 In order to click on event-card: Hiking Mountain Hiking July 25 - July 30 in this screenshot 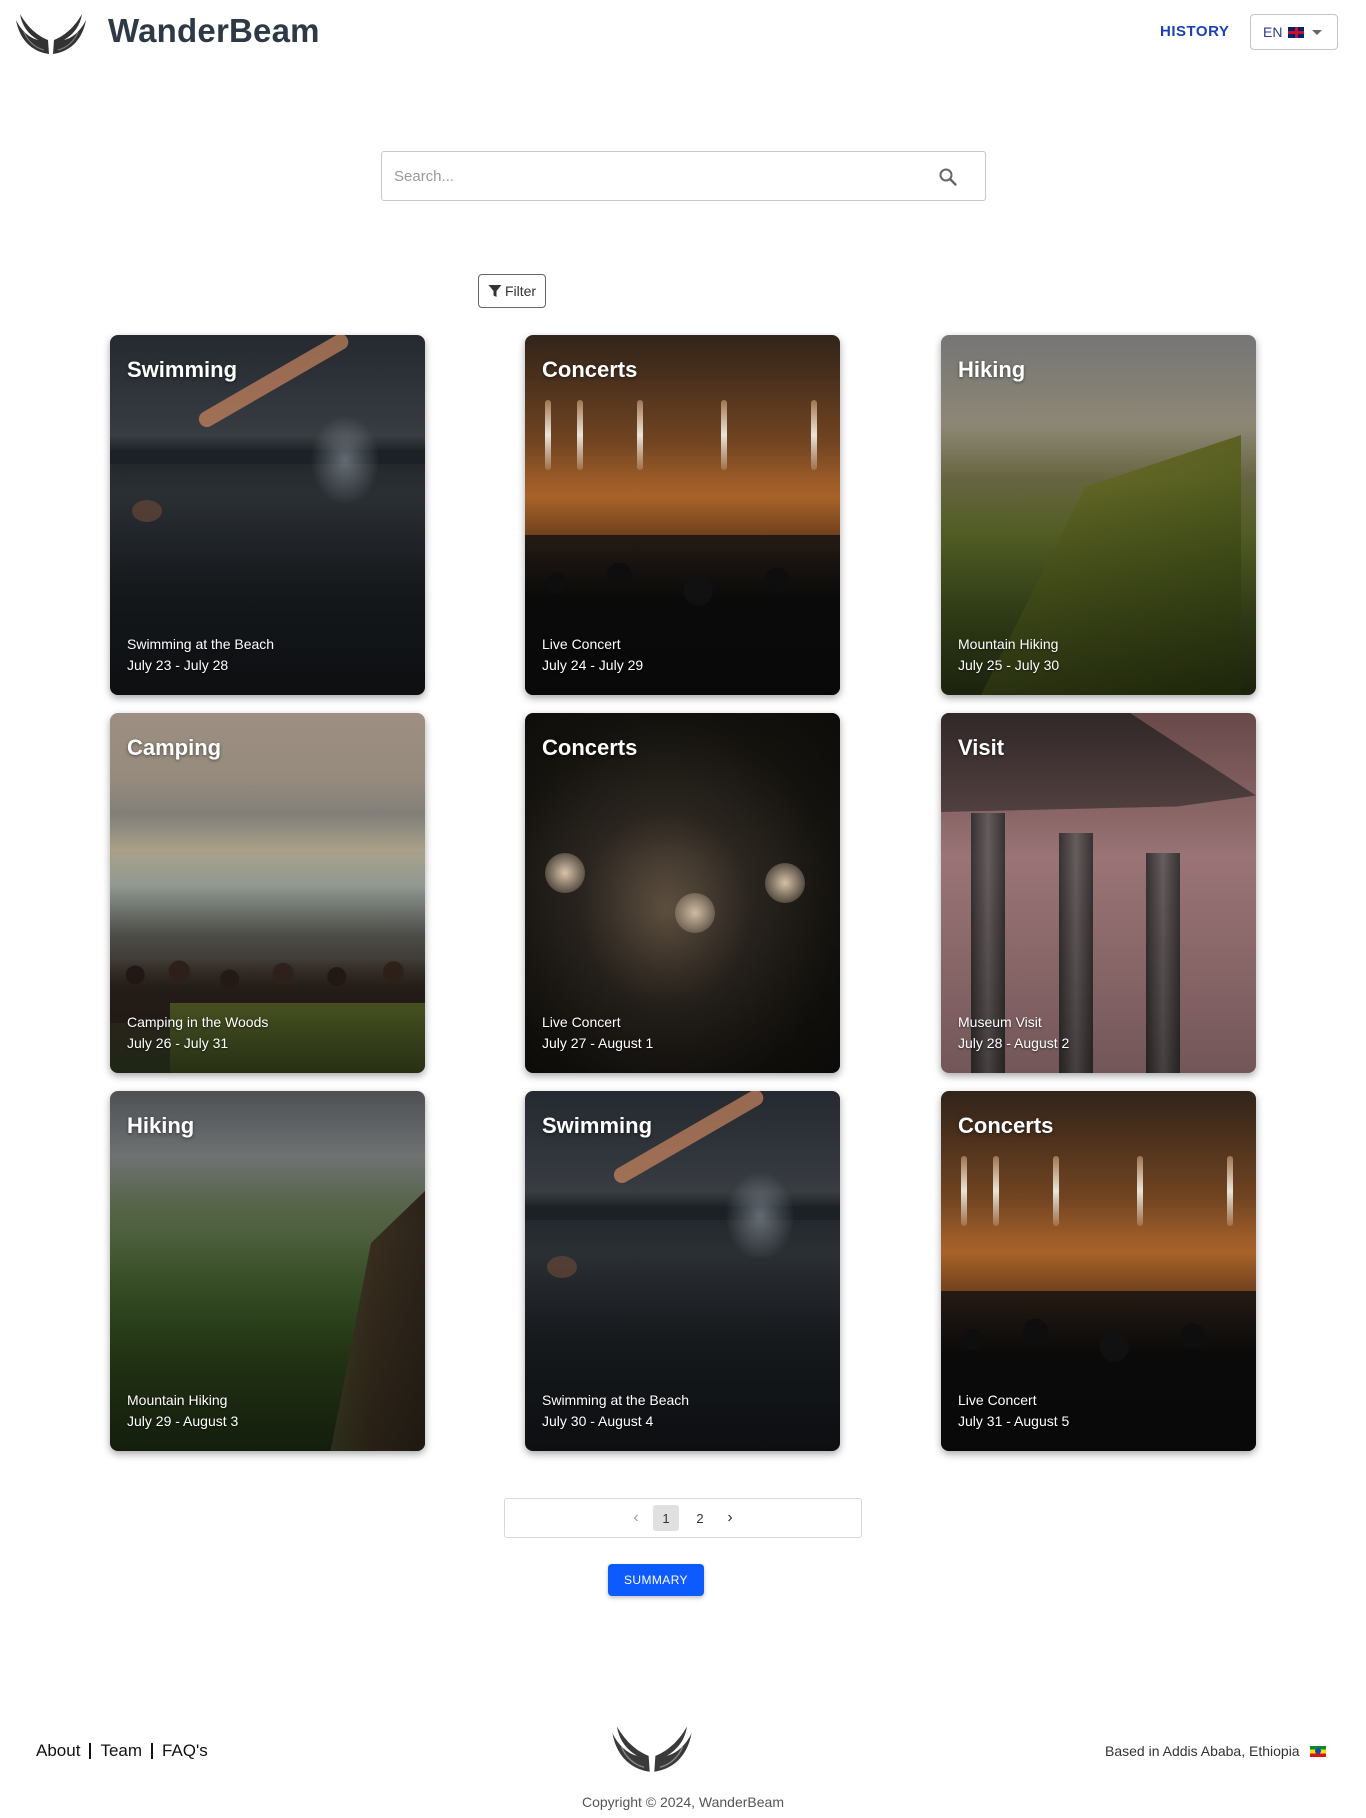, I will do `click(1098, 515)`.